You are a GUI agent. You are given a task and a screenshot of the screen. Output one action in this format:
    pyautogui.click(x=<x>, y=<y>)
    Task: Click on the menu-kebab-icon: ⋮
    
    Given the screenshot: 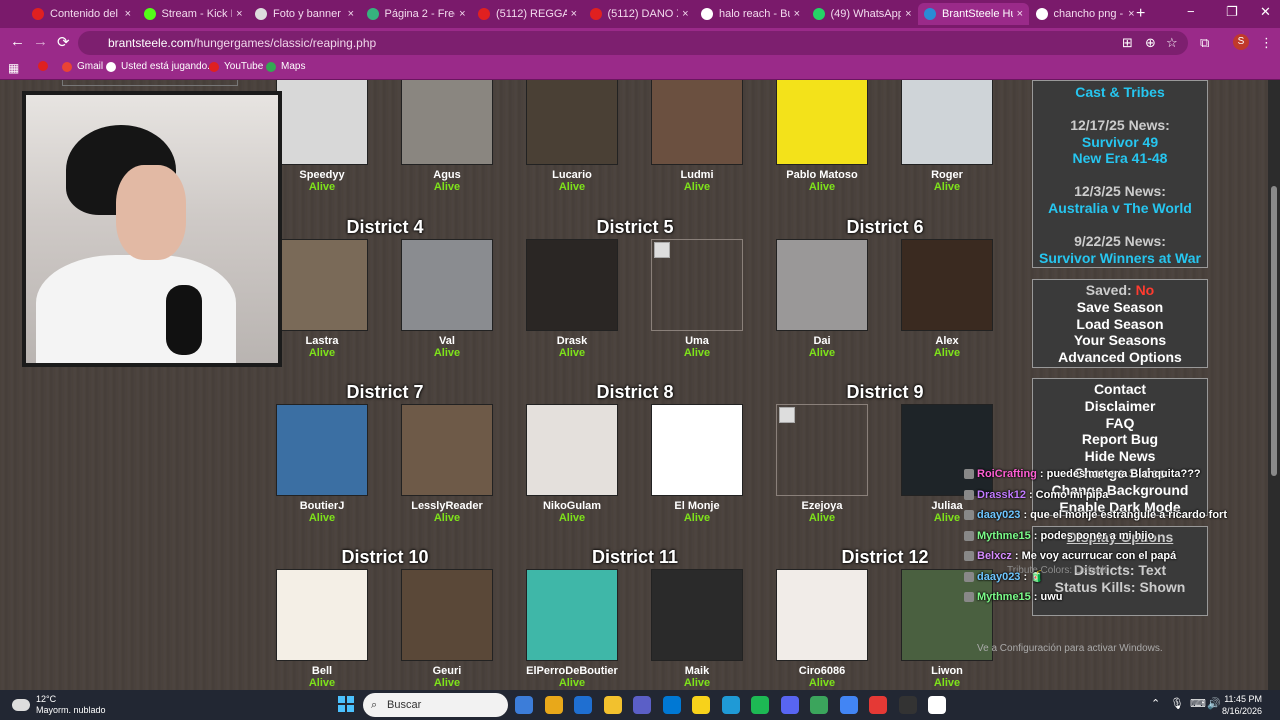 What is the action you would take?
    pyautogui.click(x=1266, y=43)
    